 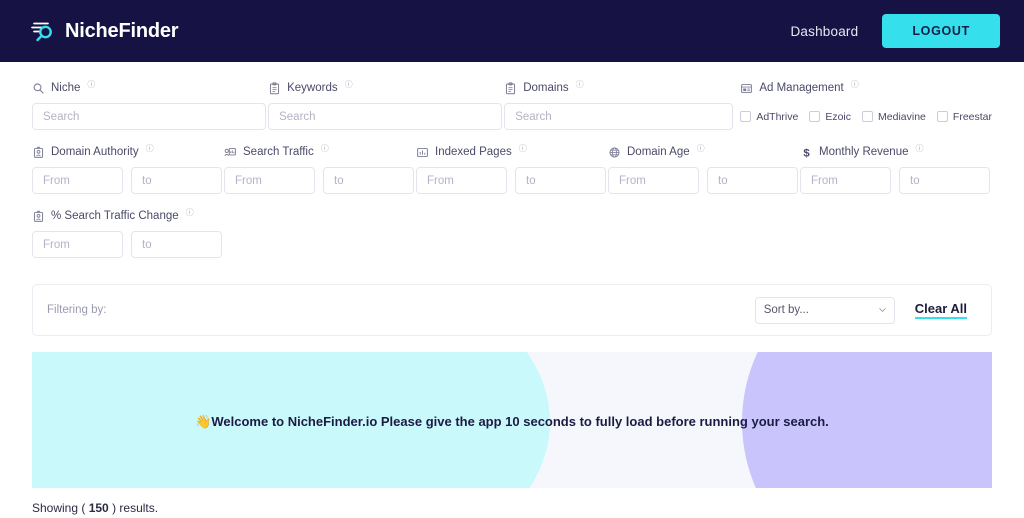 I want to click on filter-row-3: % Search Traffic Change ⓘ, so click(x=512, y=240).